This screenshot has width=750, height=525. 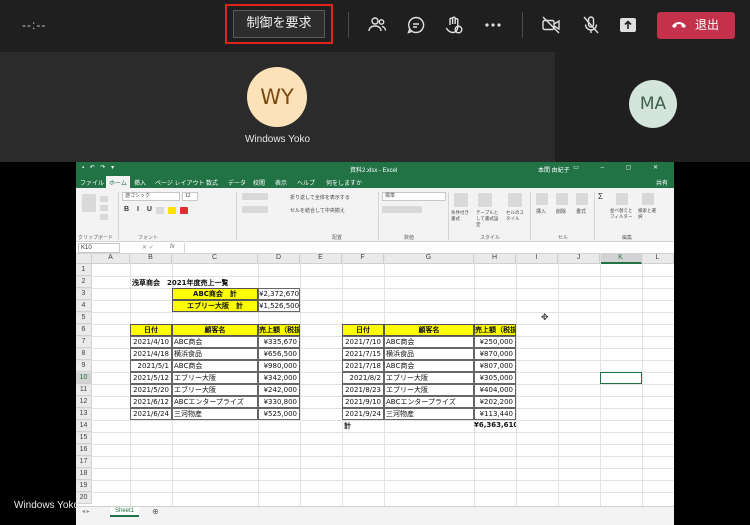 What do you see at coordinates (89, 203) in the screenshot?
I see `paste-icon` at bounding box center [89, 203].